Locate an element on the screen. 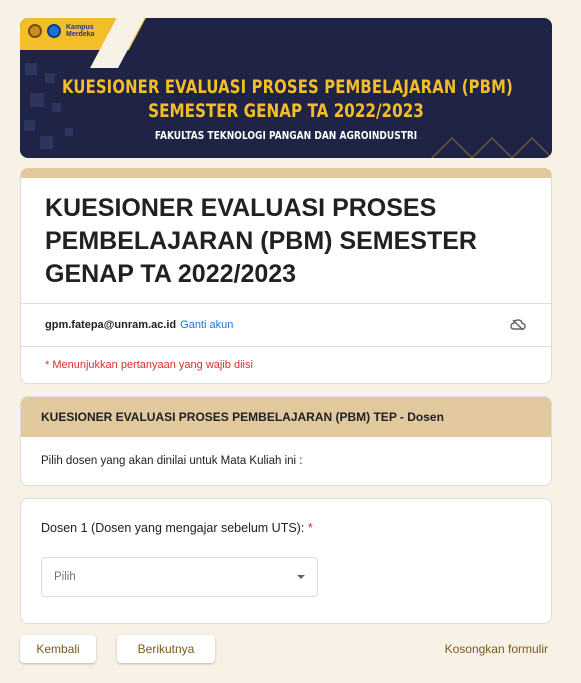 This screenshot has width=581, height=683. clear-form-link: Kosongkan formulir is located at coordinates (496, 649).